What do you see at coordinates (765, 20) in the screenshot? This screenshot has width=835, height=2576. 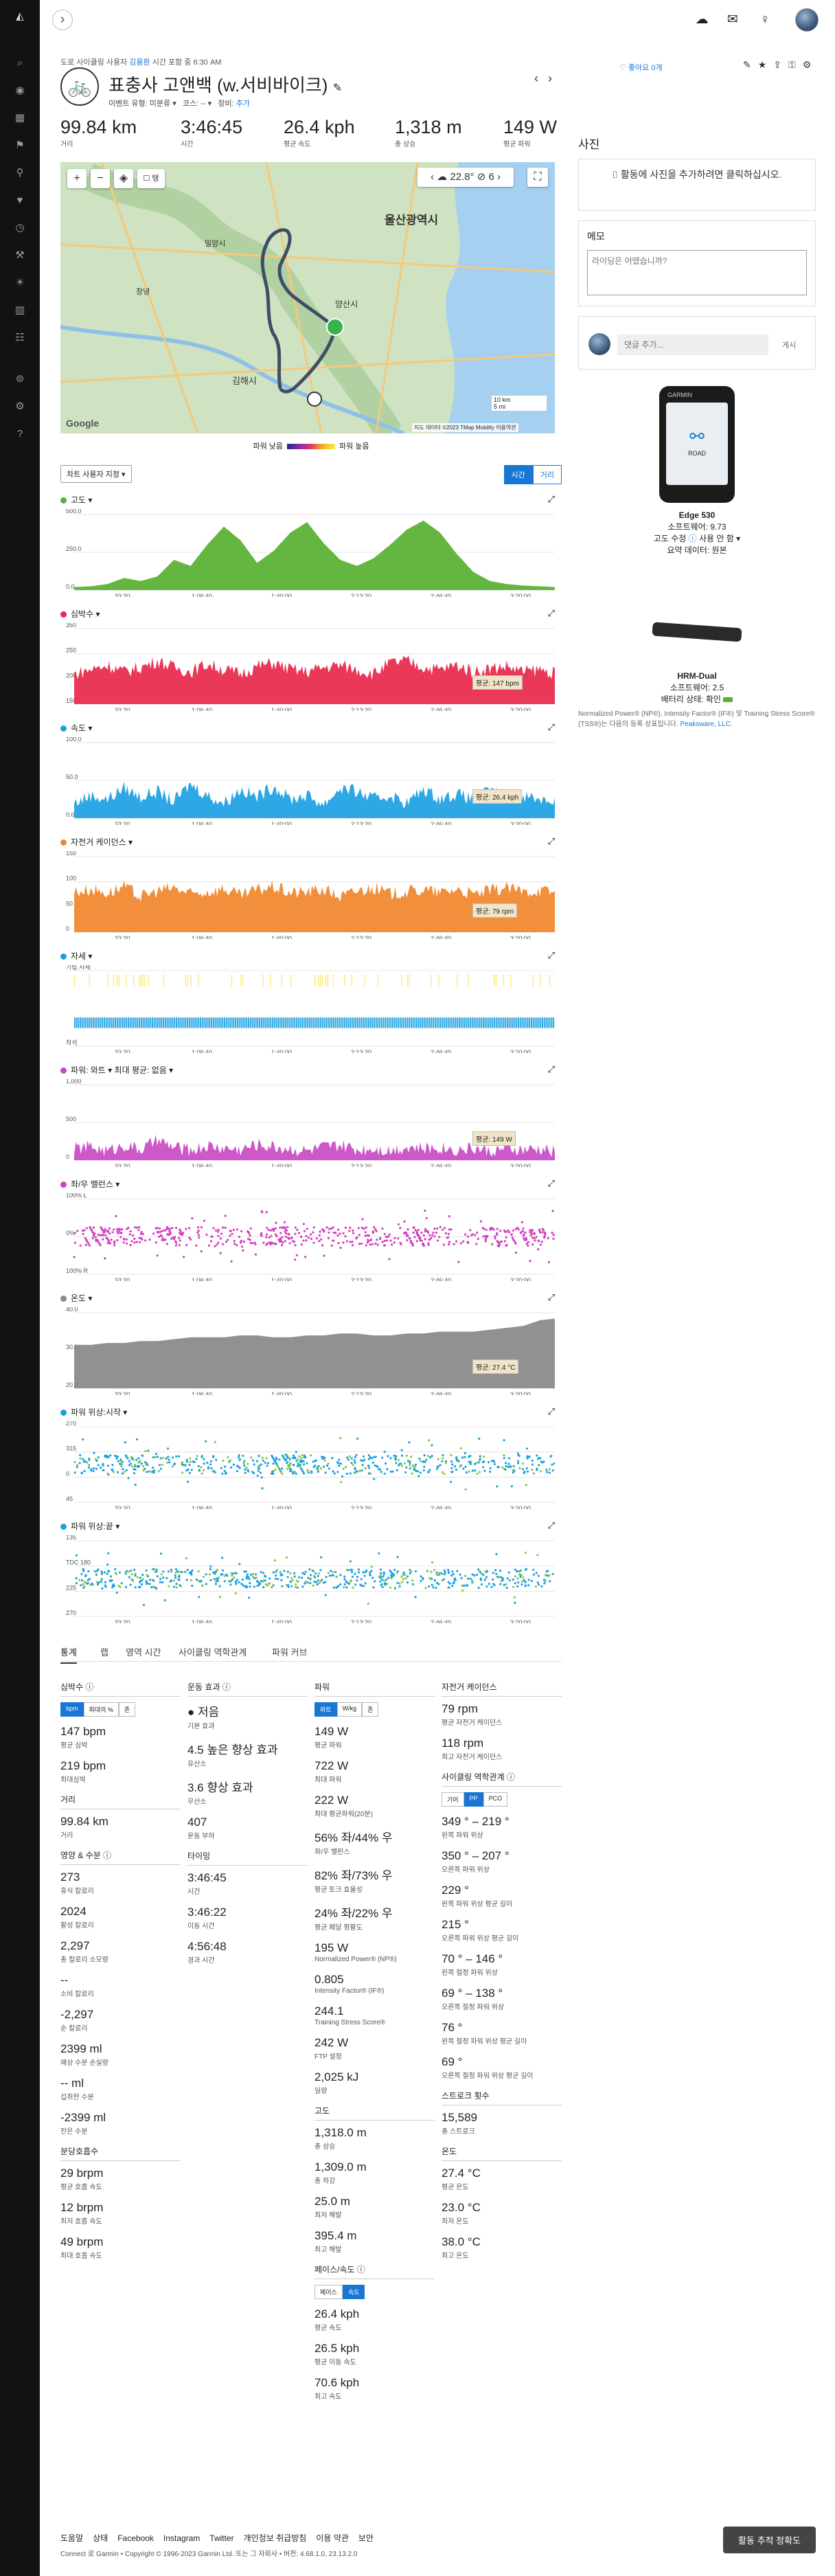 I see `insights-bulb-icon: ♀` at bounding box center [765, 20].